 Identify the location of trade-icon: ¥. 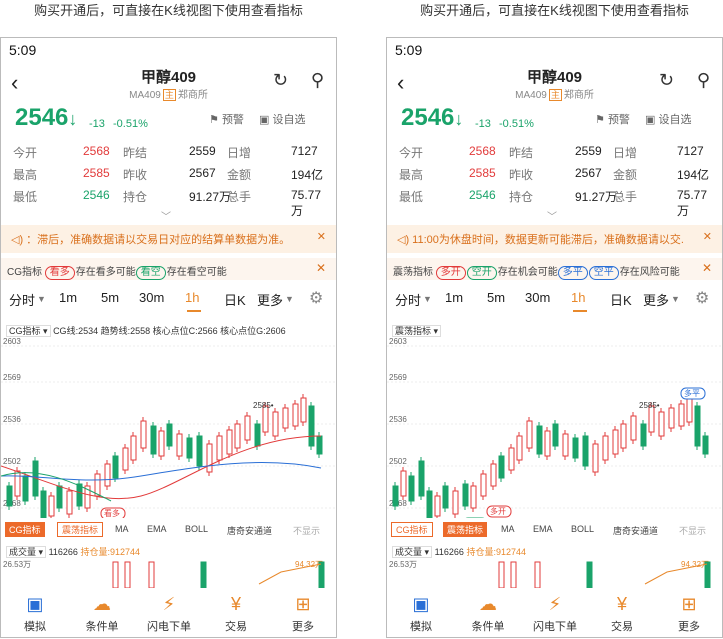
(235, 604).